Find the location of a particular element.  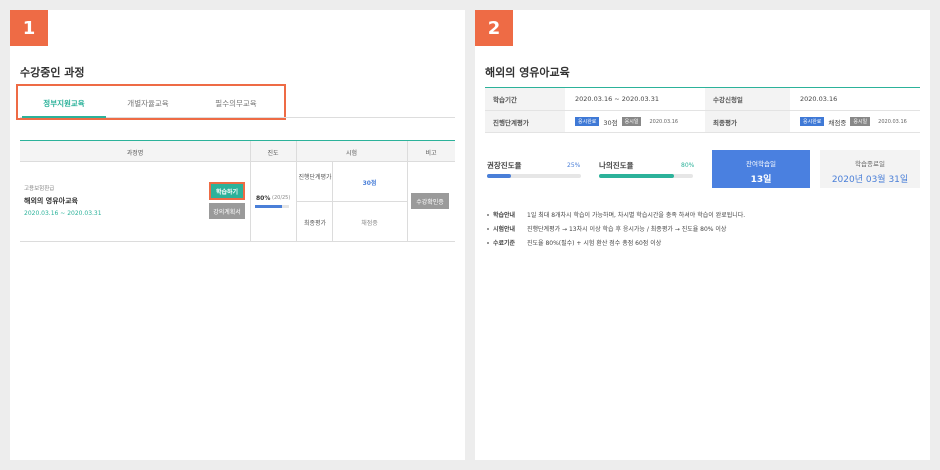

final-eval-date: 2020.03.16 is located at coordinates (892, 121).